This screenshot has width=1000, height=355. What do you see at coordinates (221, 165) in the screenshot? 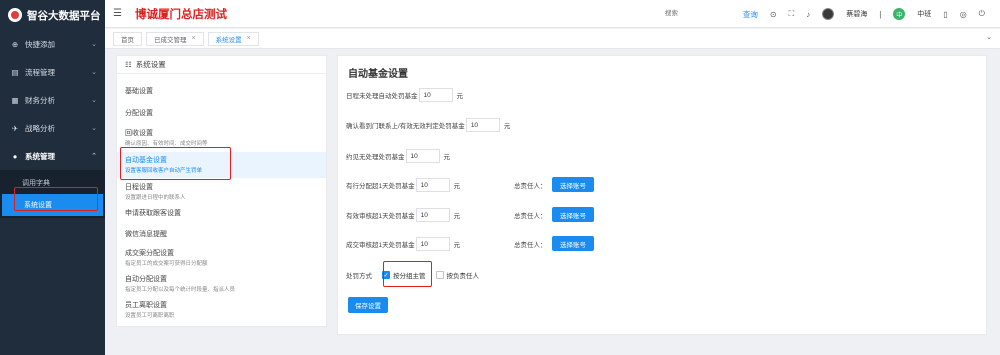
I see `settings-item-auto-fund: 自动基金设置 设置客服回收客户自动产生罚单` at bounding box center [221, 165].